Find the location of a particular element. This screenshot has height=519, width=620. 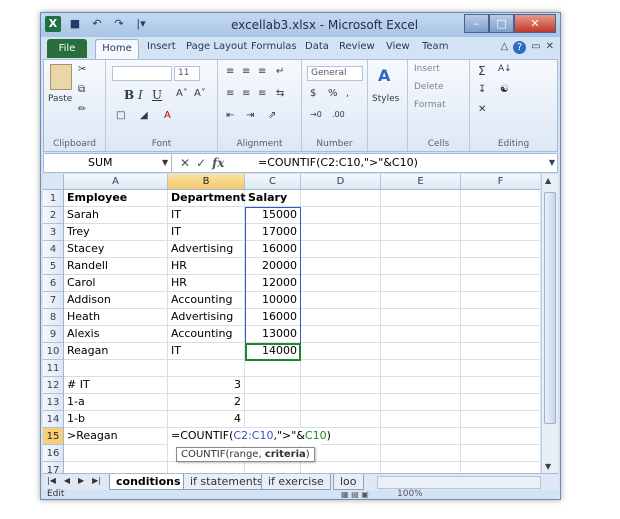

cell-c8: 16000 is located at coordinates (273, 317).